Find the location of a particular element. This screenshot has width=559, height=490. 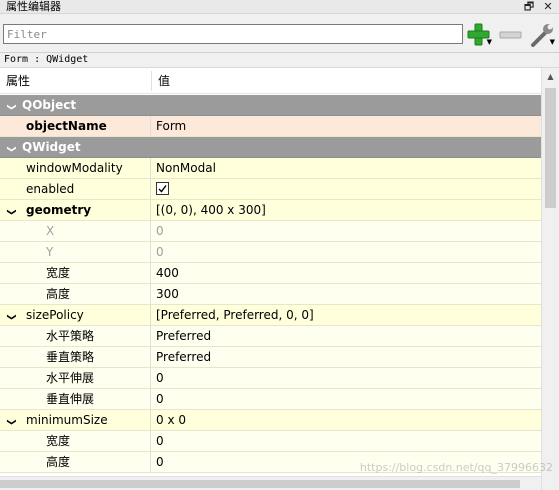

subproperty-row: 高度 300 is located at coordinates (270, 294).